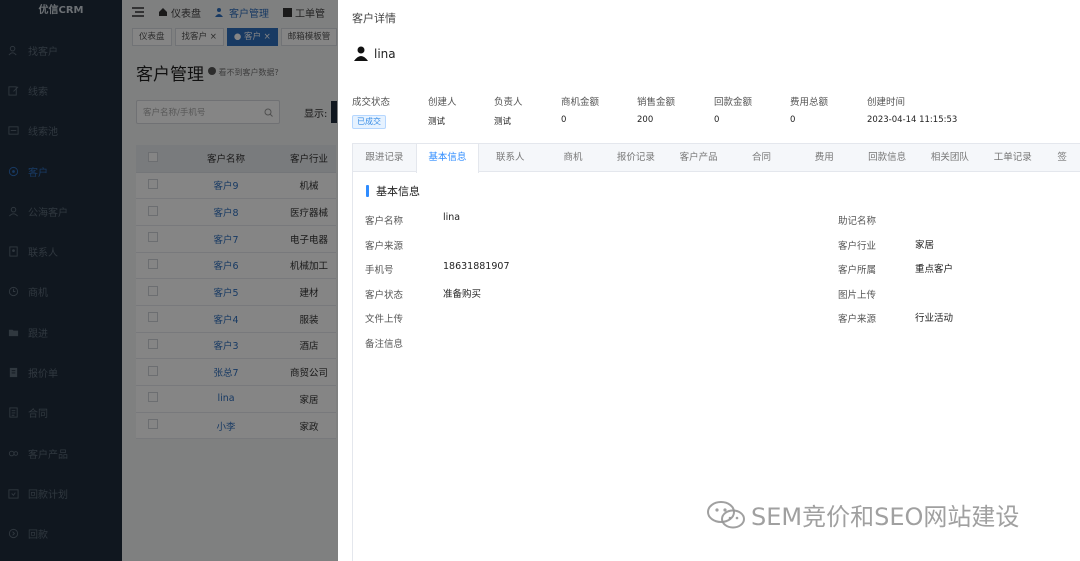  I want to click on field-label: 客户行业, so click(857, 246).